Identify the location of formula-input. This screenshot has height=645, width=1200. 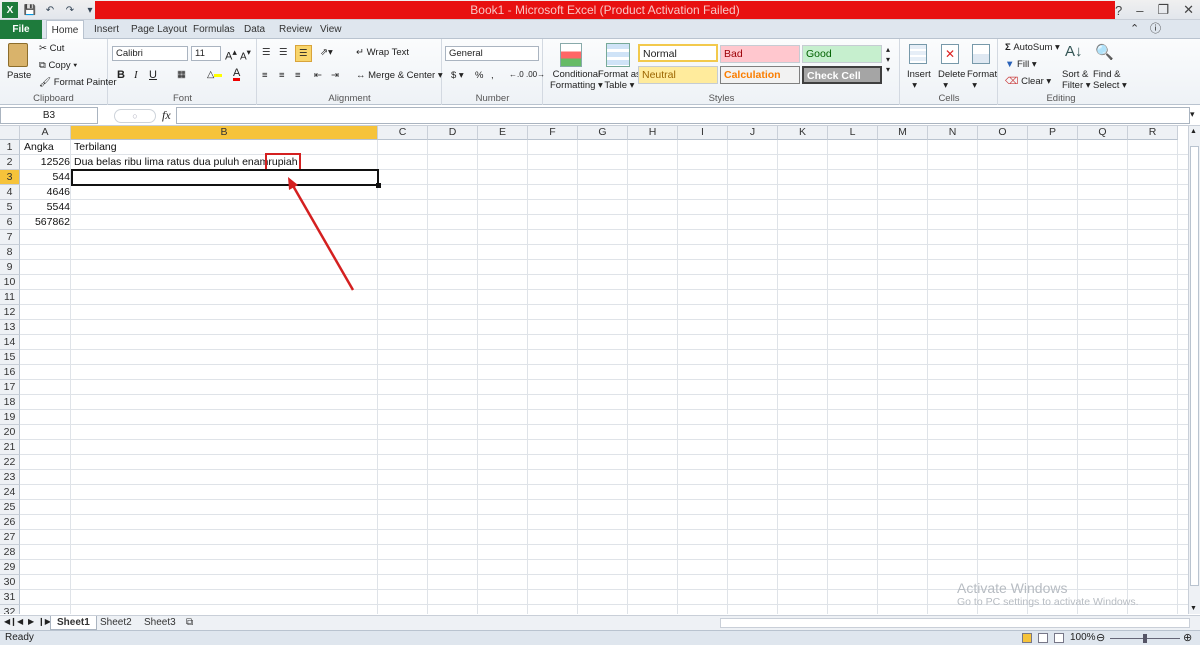
(683, 115).